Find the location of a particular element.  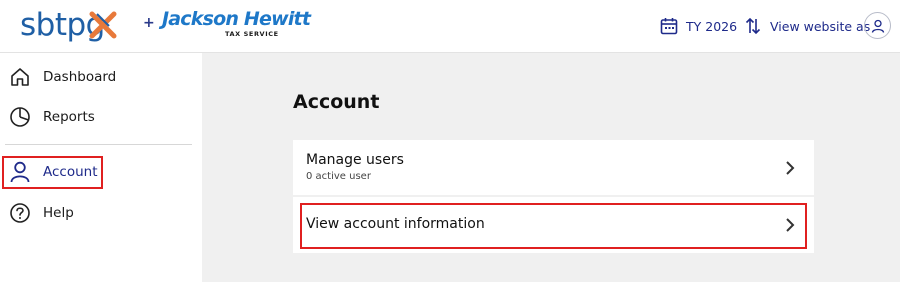

jackson-hewitt-logo: Jackson Hewitt TAX SERVICE is located at coordinates (236, 23).